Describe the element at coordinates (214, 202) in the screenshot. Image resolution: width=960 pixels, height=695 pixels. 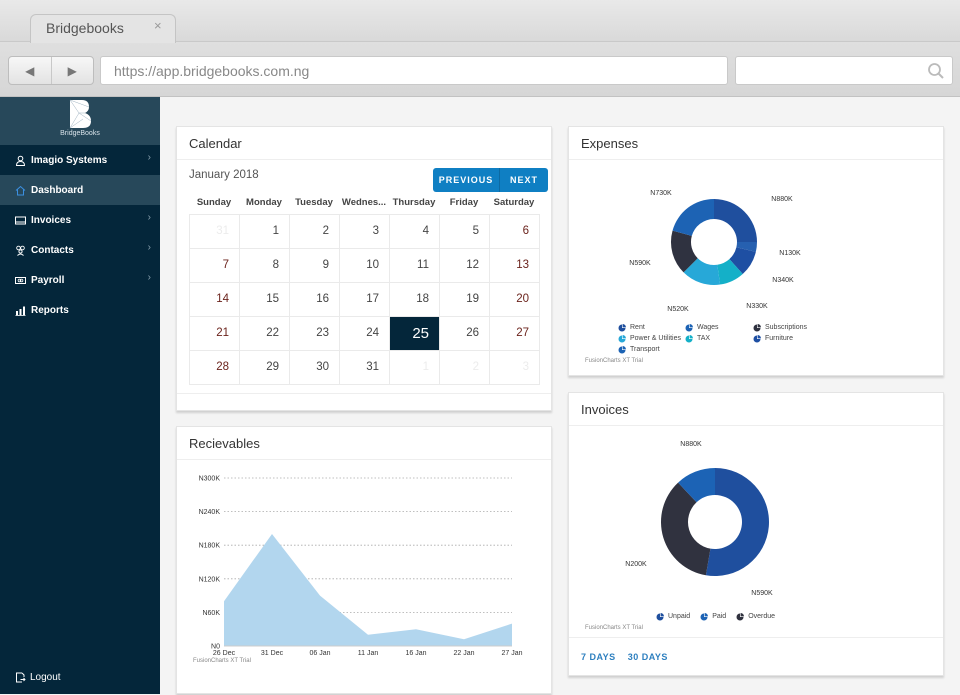
I see `weekday-label: Sunday` at that location.